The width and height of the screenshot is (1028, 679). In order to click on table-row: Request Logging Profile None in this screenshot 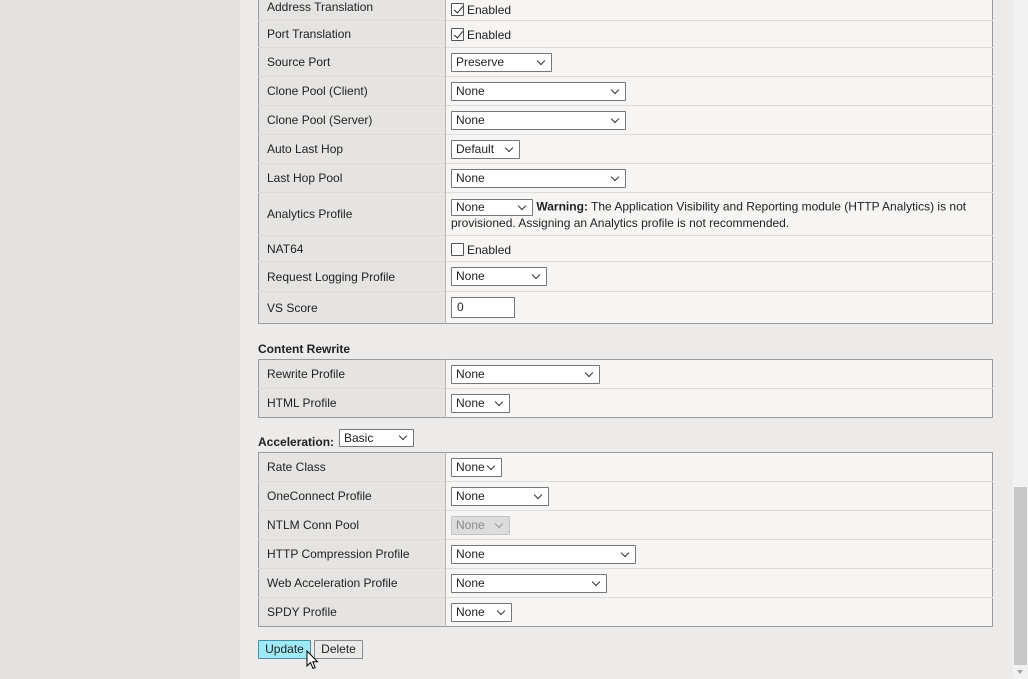, I will do `click(625, 276)`.